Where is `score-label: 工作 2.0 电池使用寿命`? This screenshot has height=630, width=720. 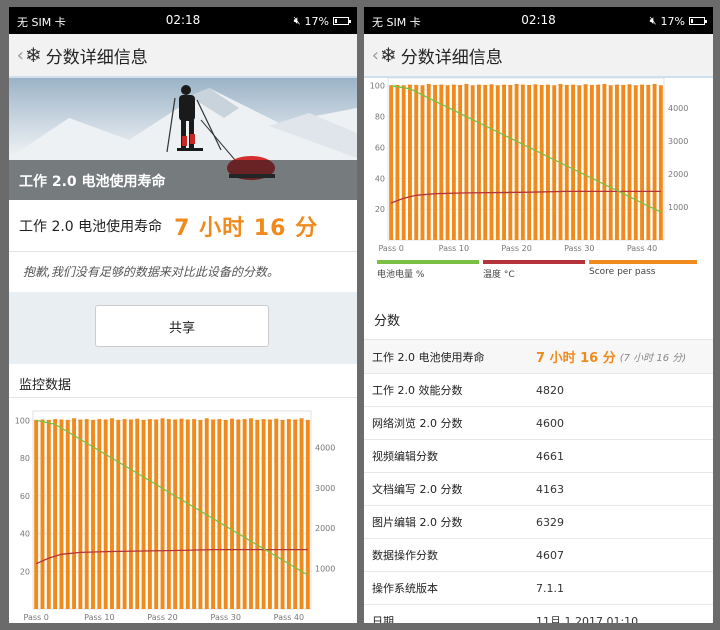
score-label: 工作 2.0 电池使用寿命 is located at coordinates (91, 226).